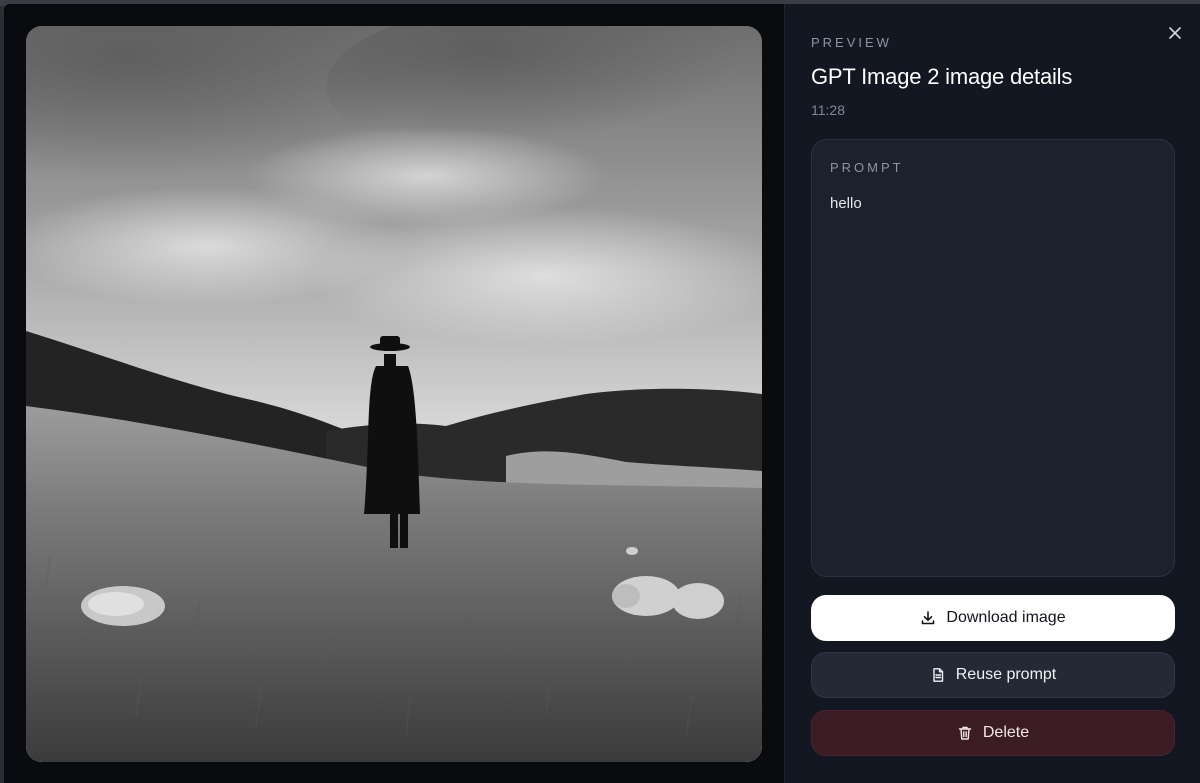  I want to click on delete-button: Delete, so click(993, 733).